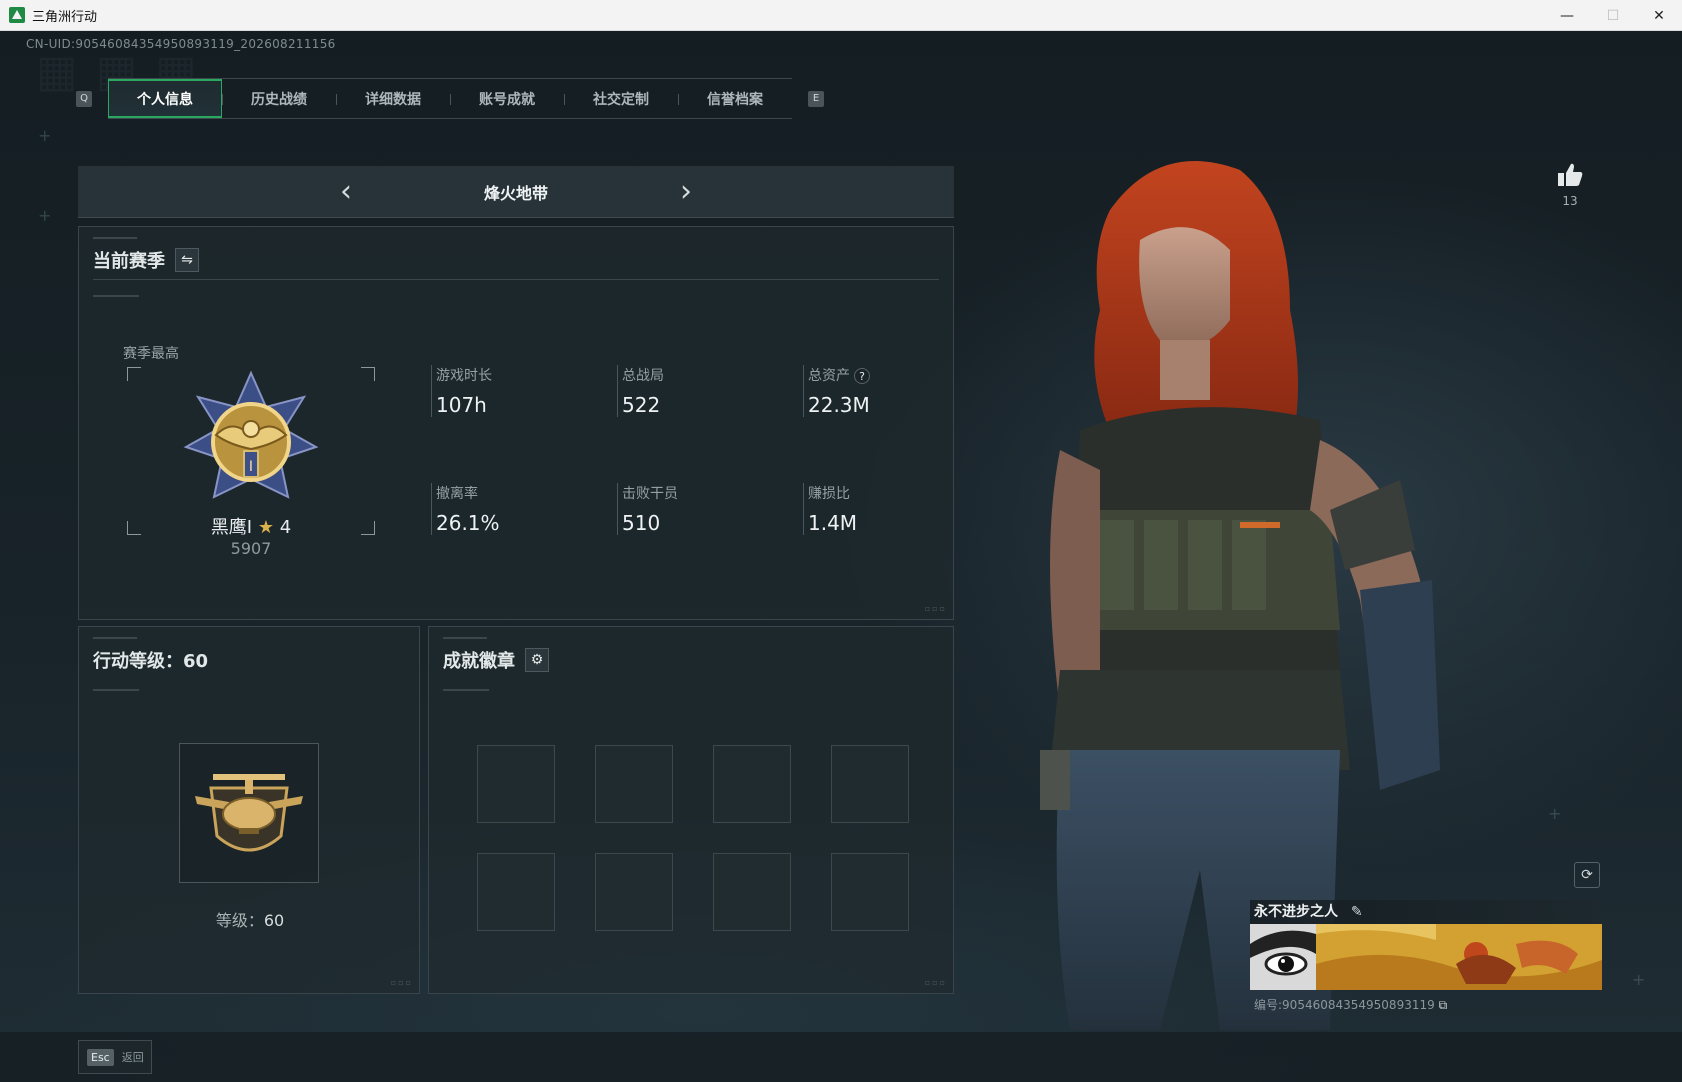  I want to click on season-header: 当前赛季 ⇋, so click(146, 260).